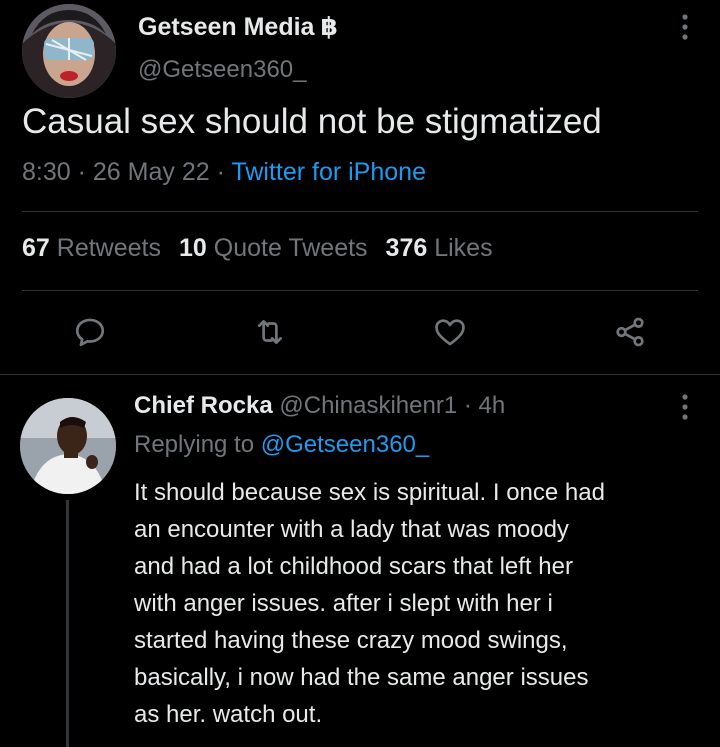  I want to click on quotes-stat: 10 Quote Tweets, so click(273, 248).